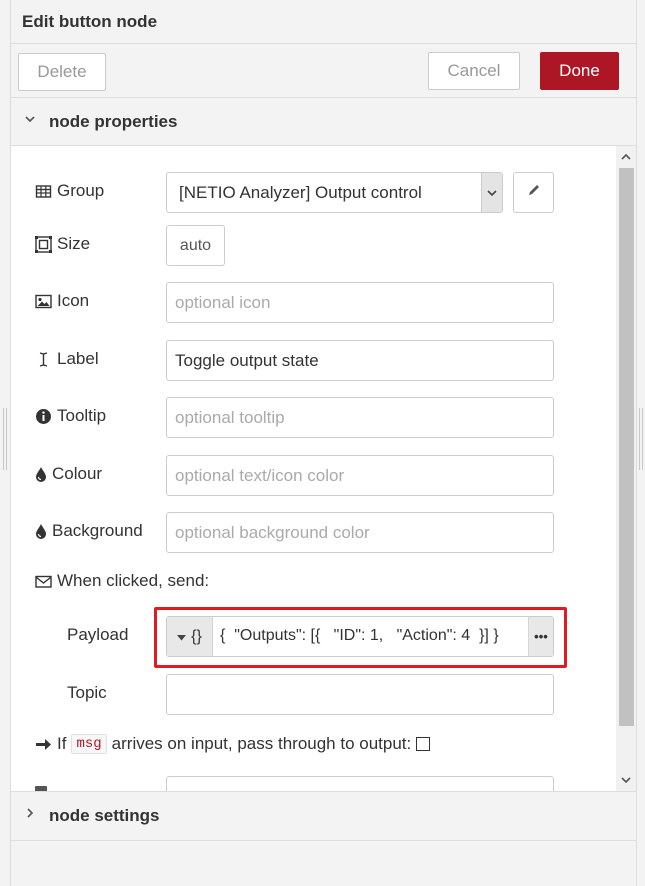  Describe the element at coordinates (30, 120) in the screenshot. I see `chevron-down-icon` at that location.